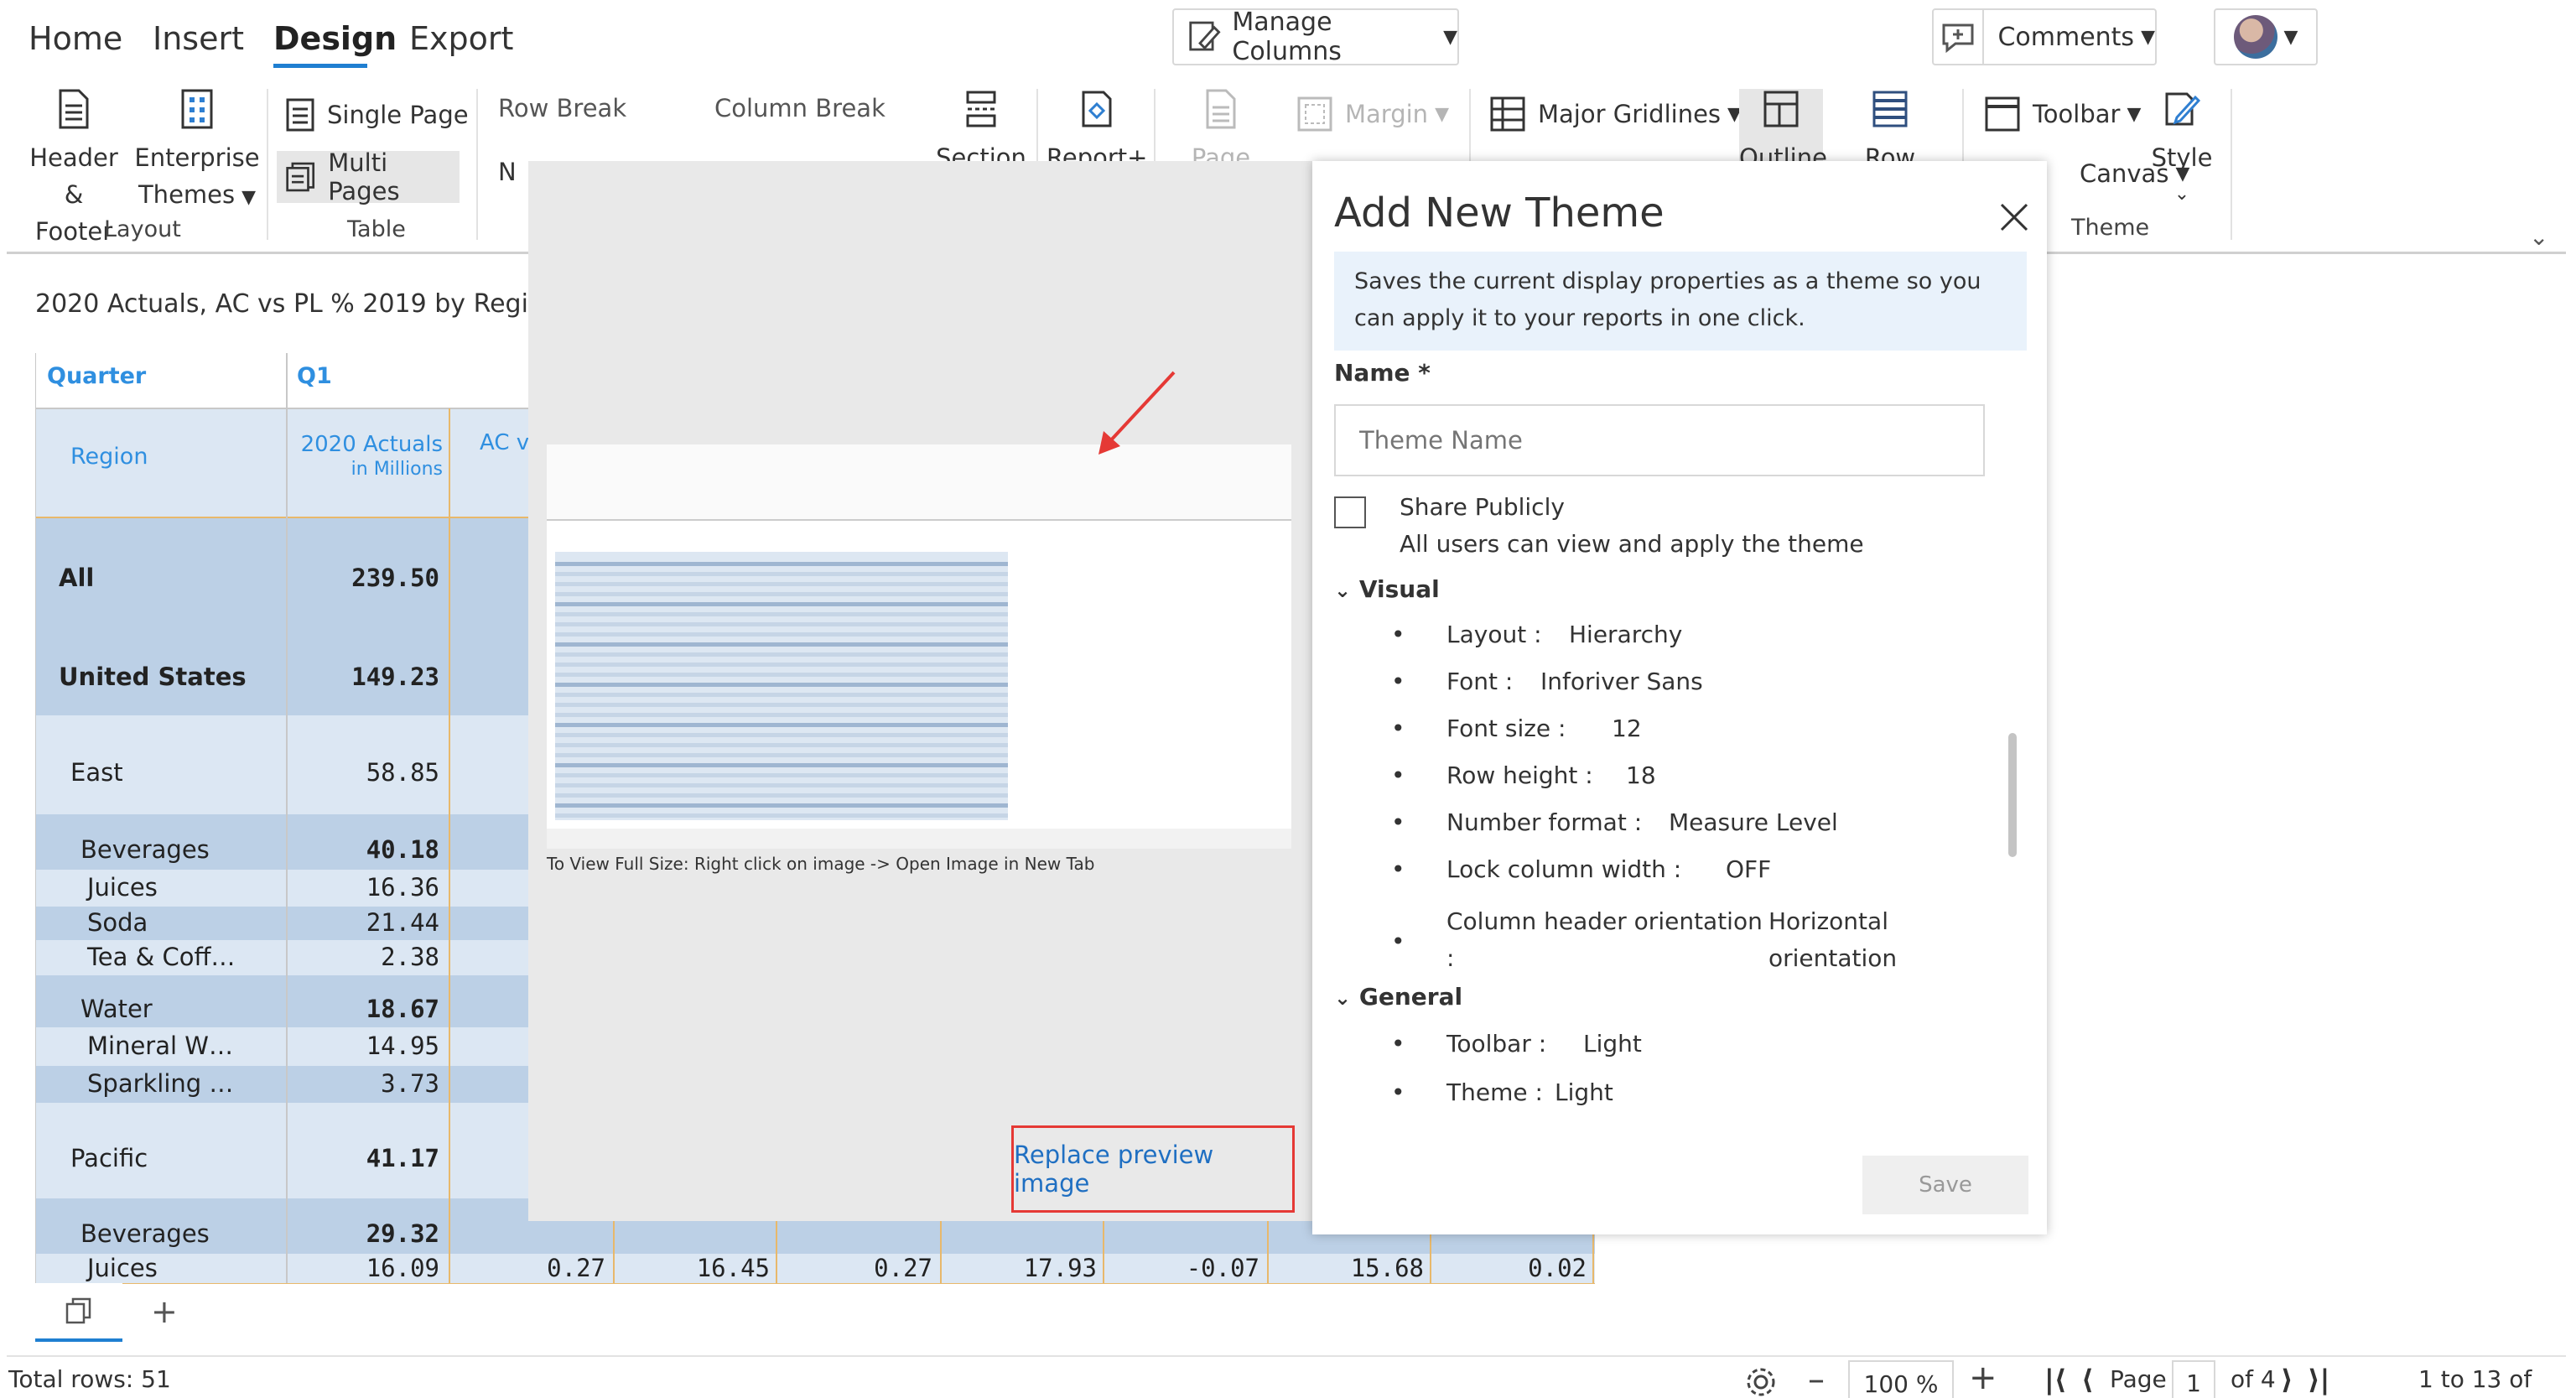 The height and width of the screenshot is (1398, 2576). What do you see at coordinates (1184, 1268) in the screenshot?
I see `row-value: -0.07` at bounding box center [1184, 1268].